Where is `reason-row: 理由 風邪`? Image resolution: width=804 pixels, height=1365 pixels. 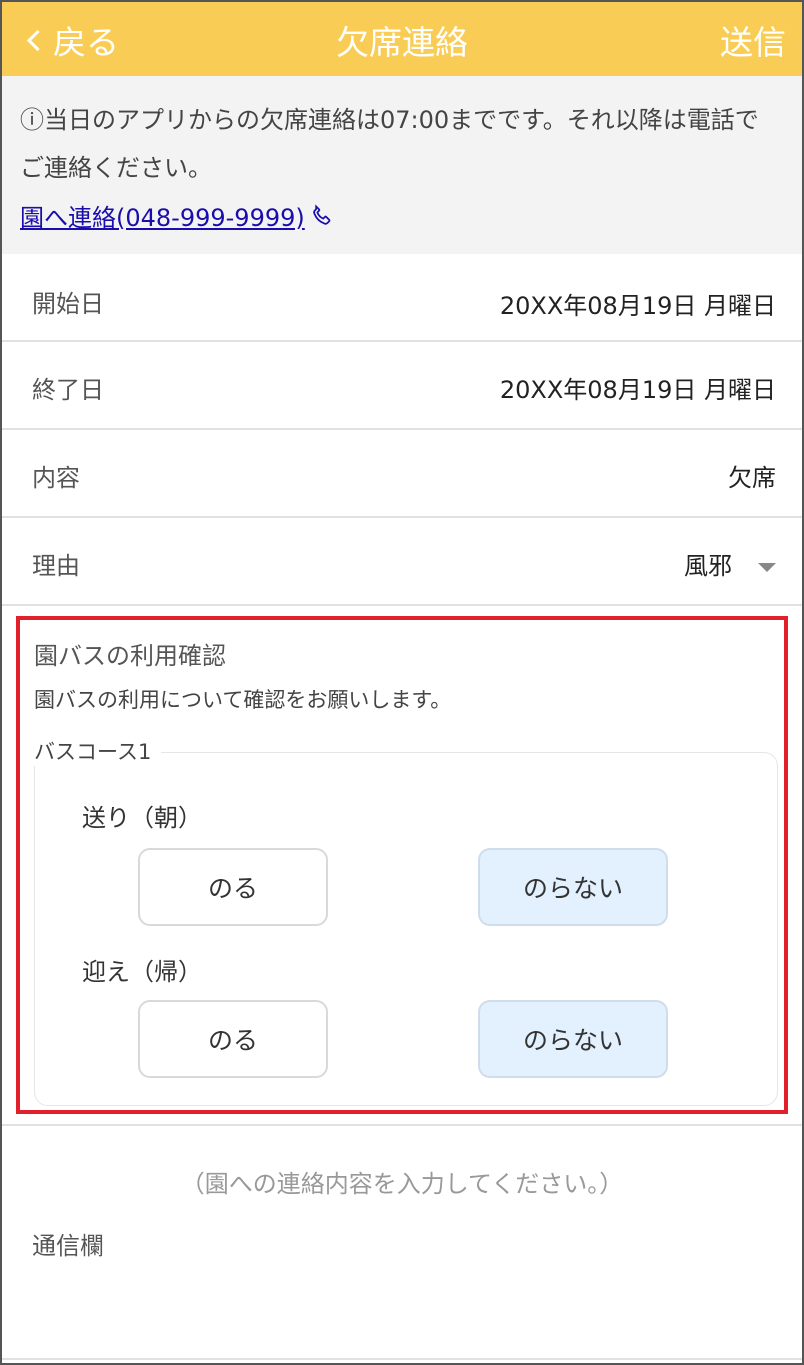 reason-row: 理由 風邪 is located at coordinates (402, 562).